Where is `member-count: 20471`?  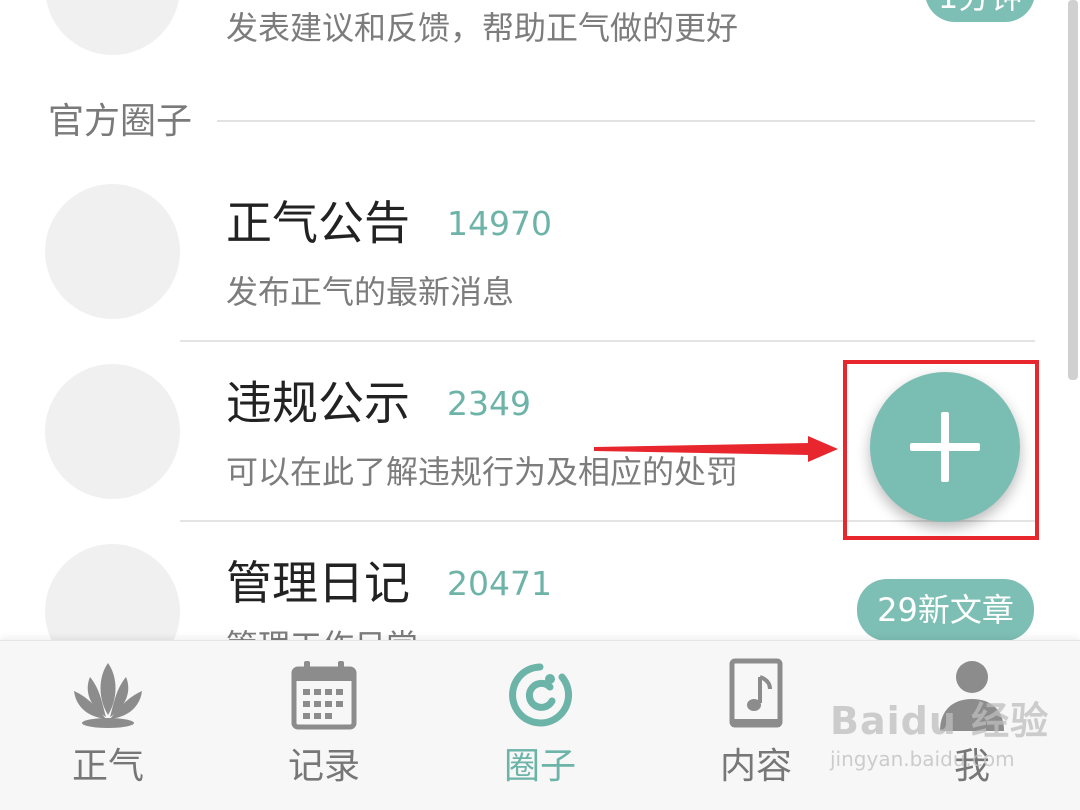 member-count: 20471 is located at coordinates (499, 583).